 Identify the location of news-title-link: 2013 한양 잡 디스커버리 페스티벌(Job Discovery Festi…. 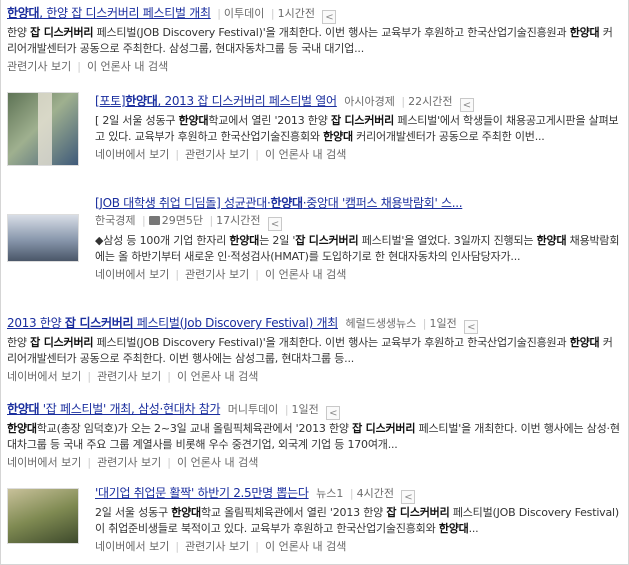
(172, 323).